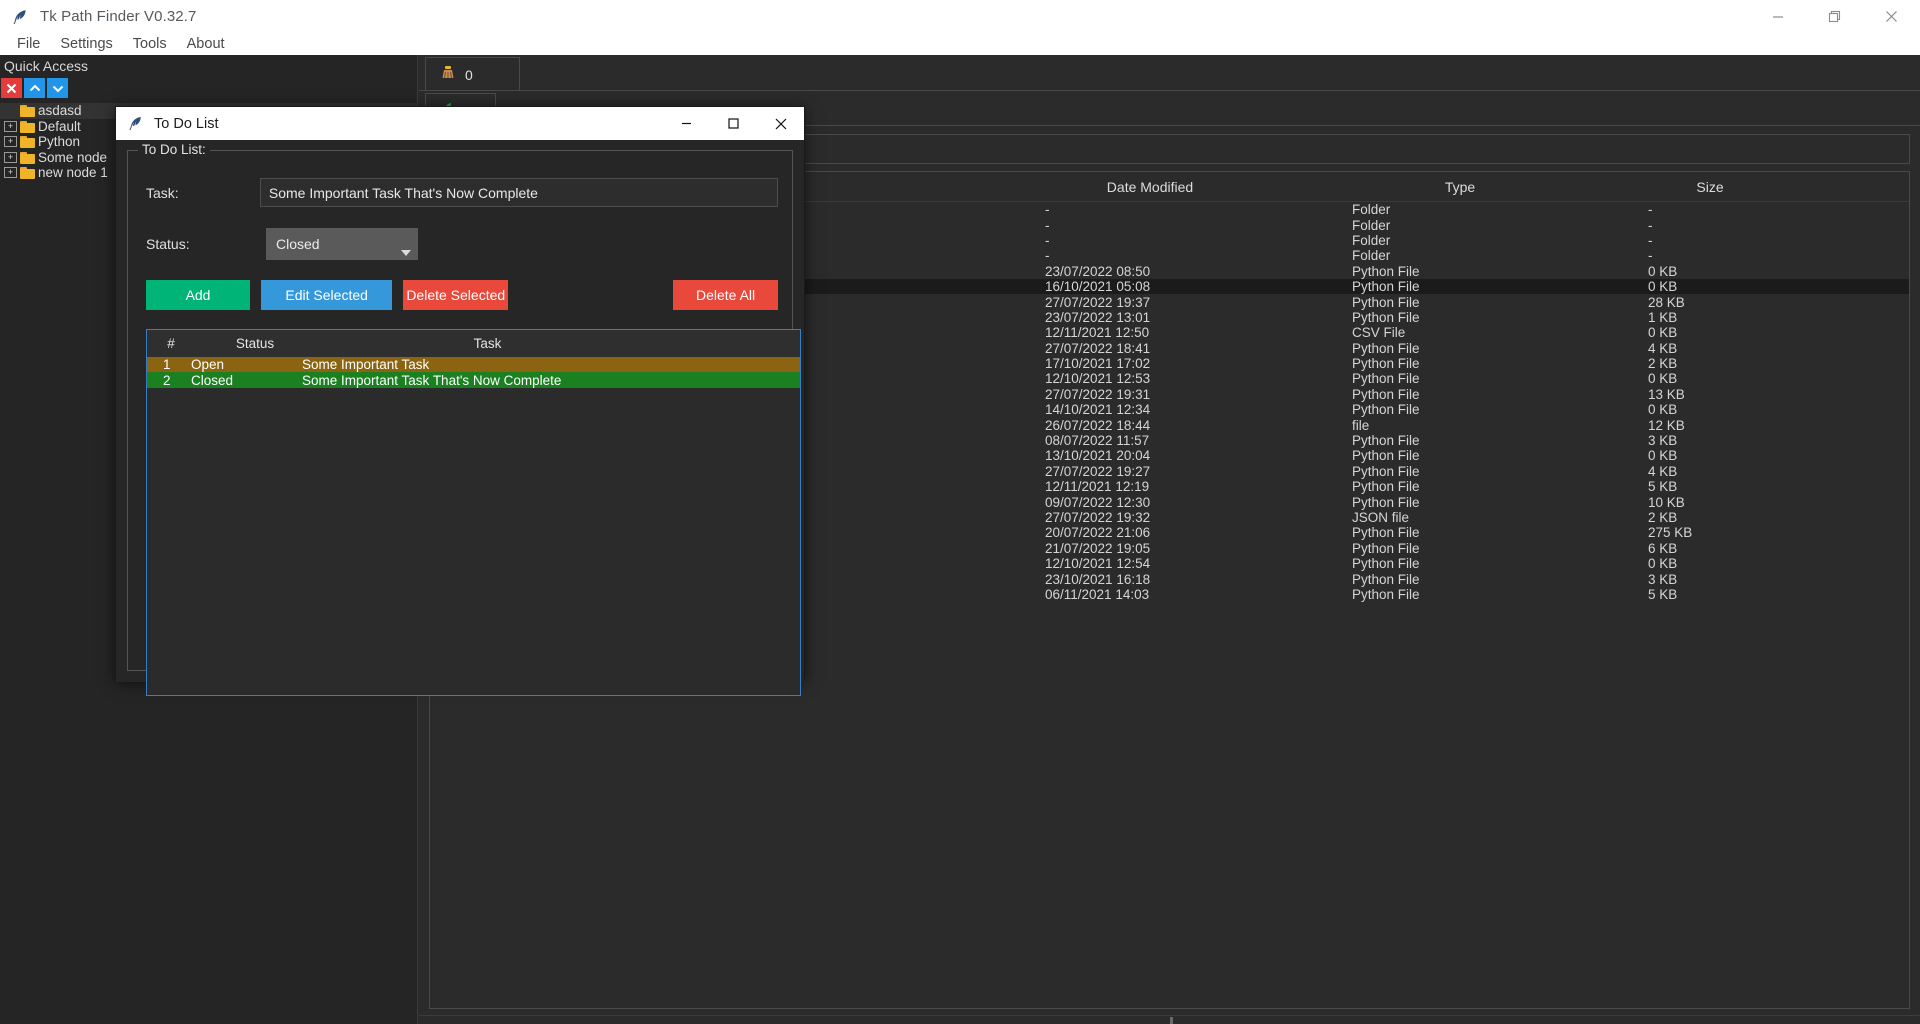 This screenshot has height=1024, width=1920. Describe the element at coordinates (198, 295) in the screenshot. I see `add-button: Add` at that location.